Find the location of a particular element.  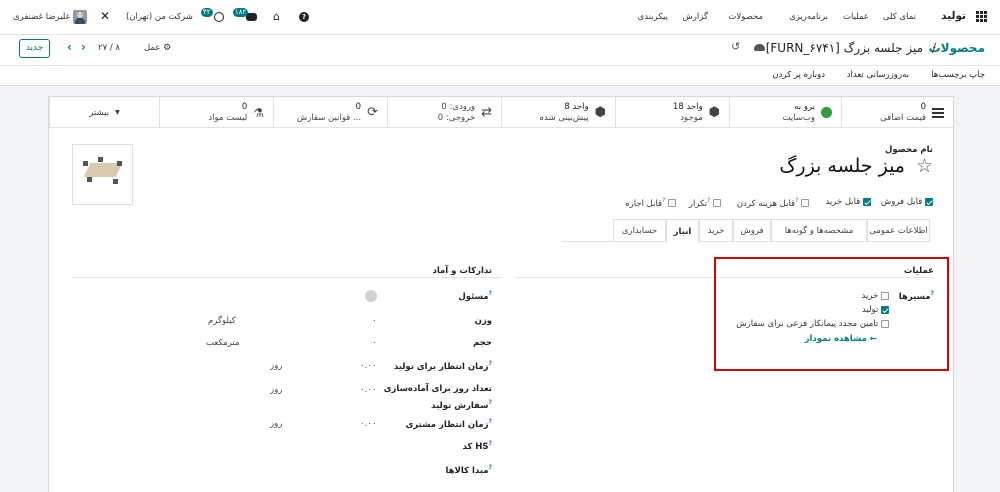

bank-icon: ⌂ is located at coordinates (276, 16).